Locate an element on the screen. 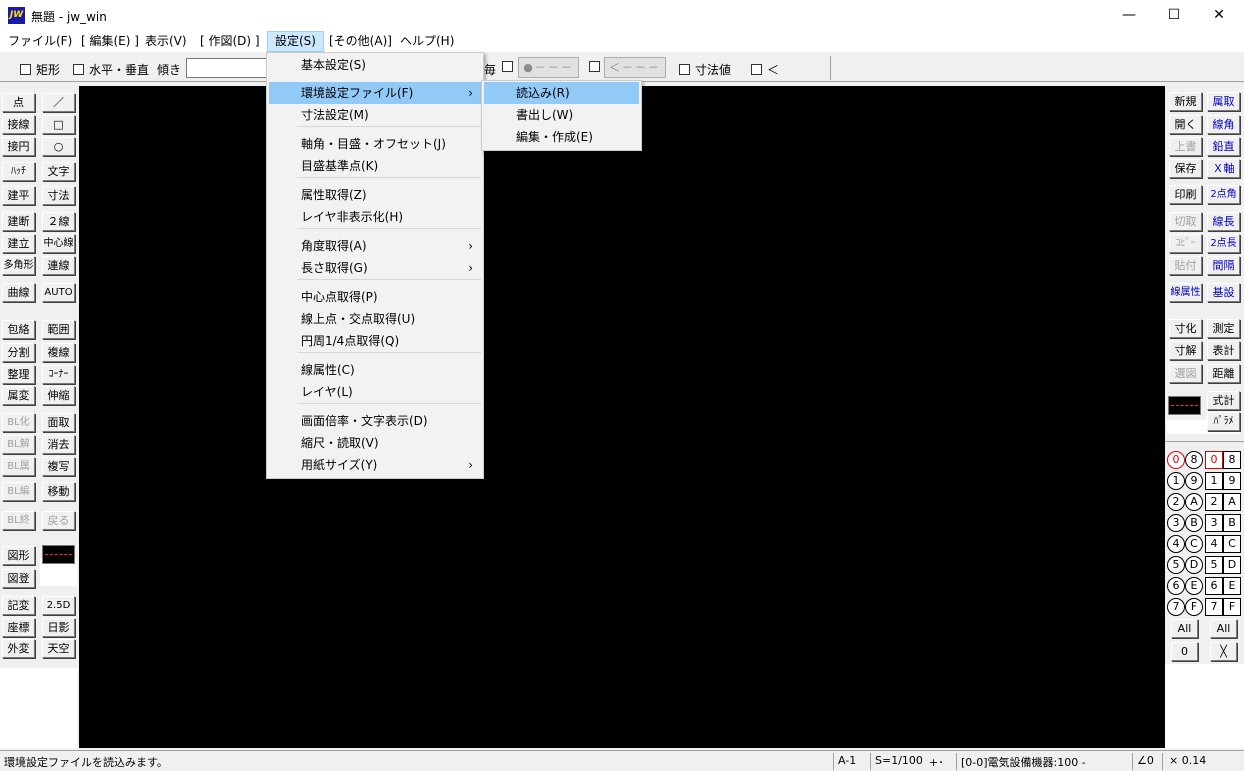 This screenshot has width=1244, height=771. tool-button-right: 基設 is located at coordinates (1223, 292).